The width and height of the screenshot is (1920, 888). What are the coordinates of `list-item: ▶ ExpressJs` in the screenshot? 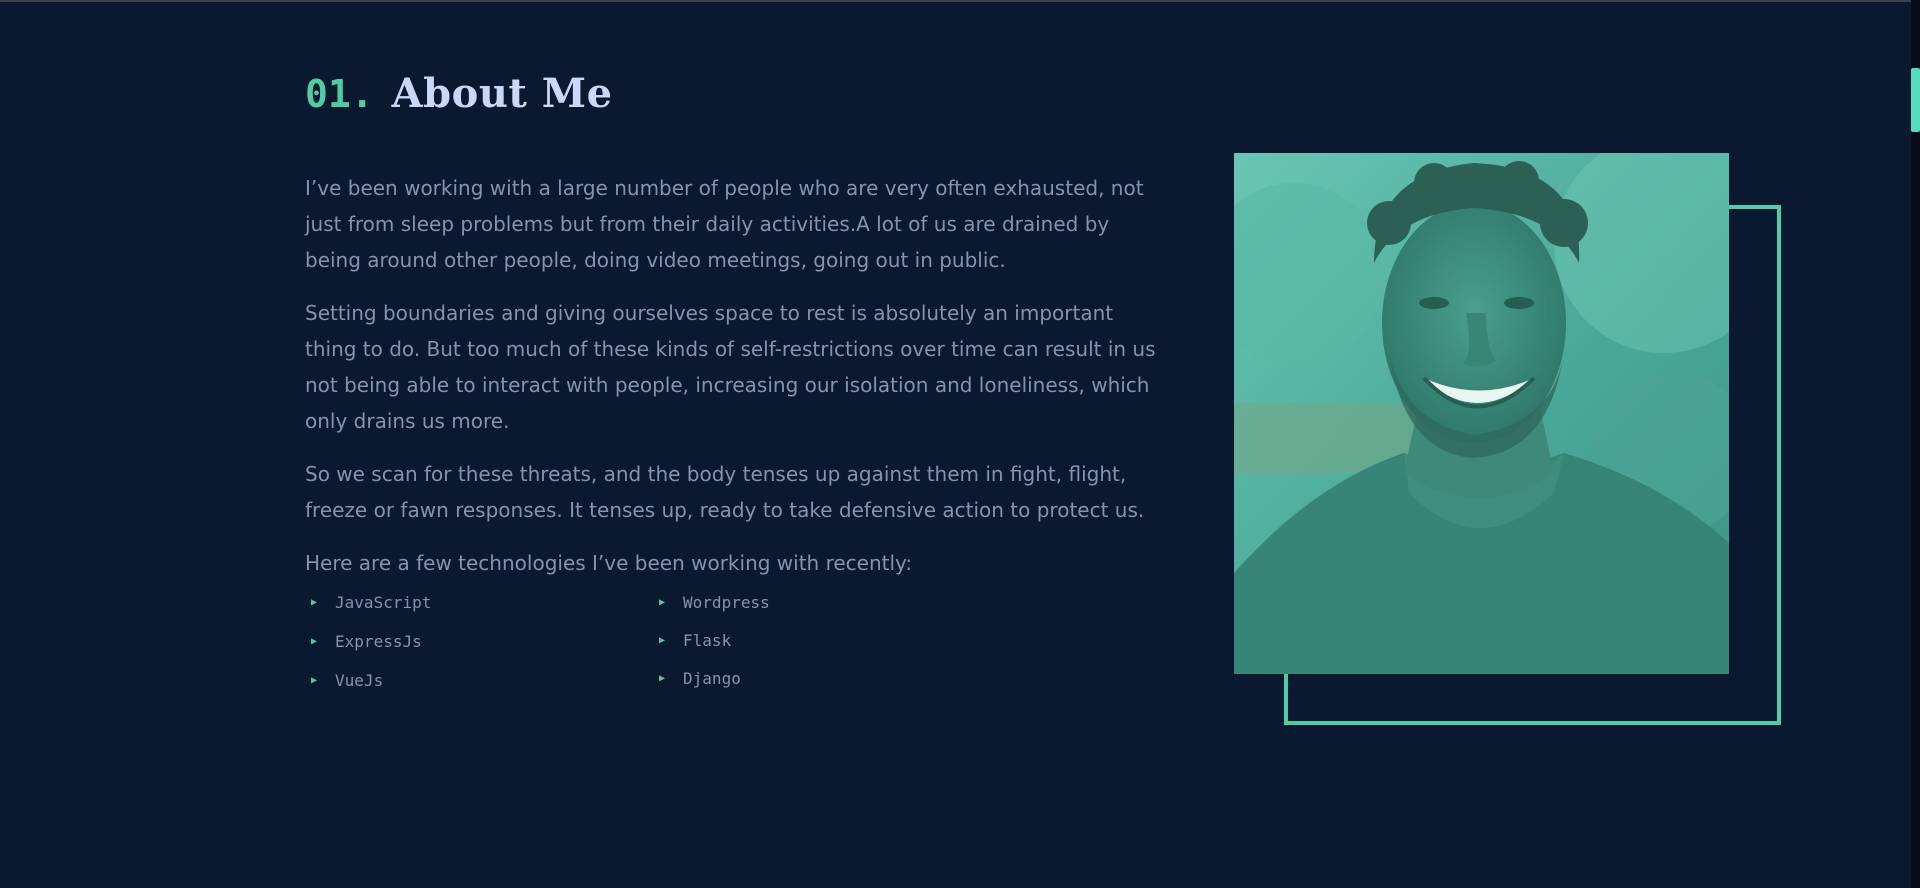 It's located at (363, 641).